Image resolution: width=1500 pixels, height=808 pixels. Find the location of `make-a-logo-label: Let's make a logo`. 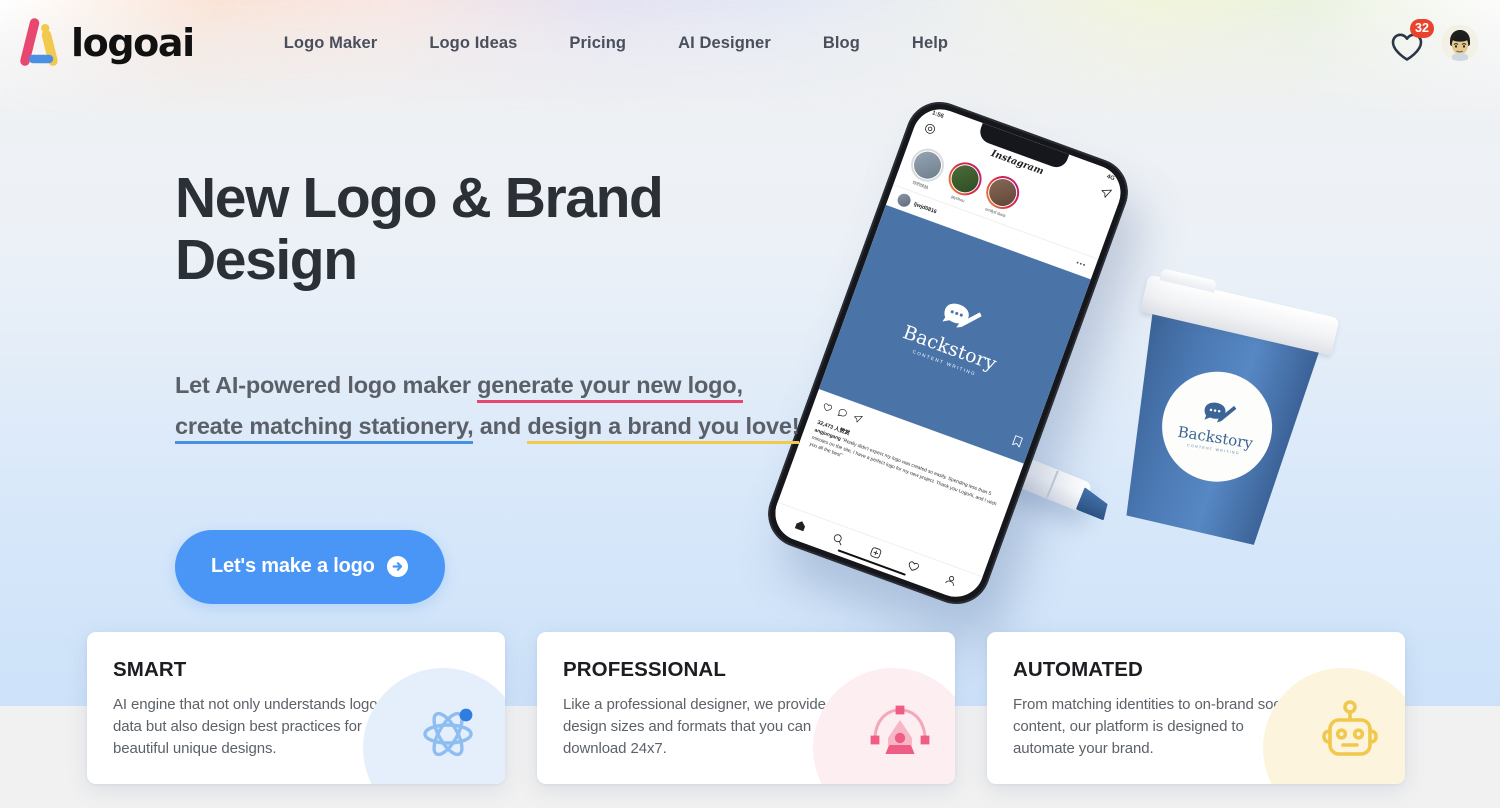

make-a-logo-label: Let's make a logo is located at coordinates (293, 566).